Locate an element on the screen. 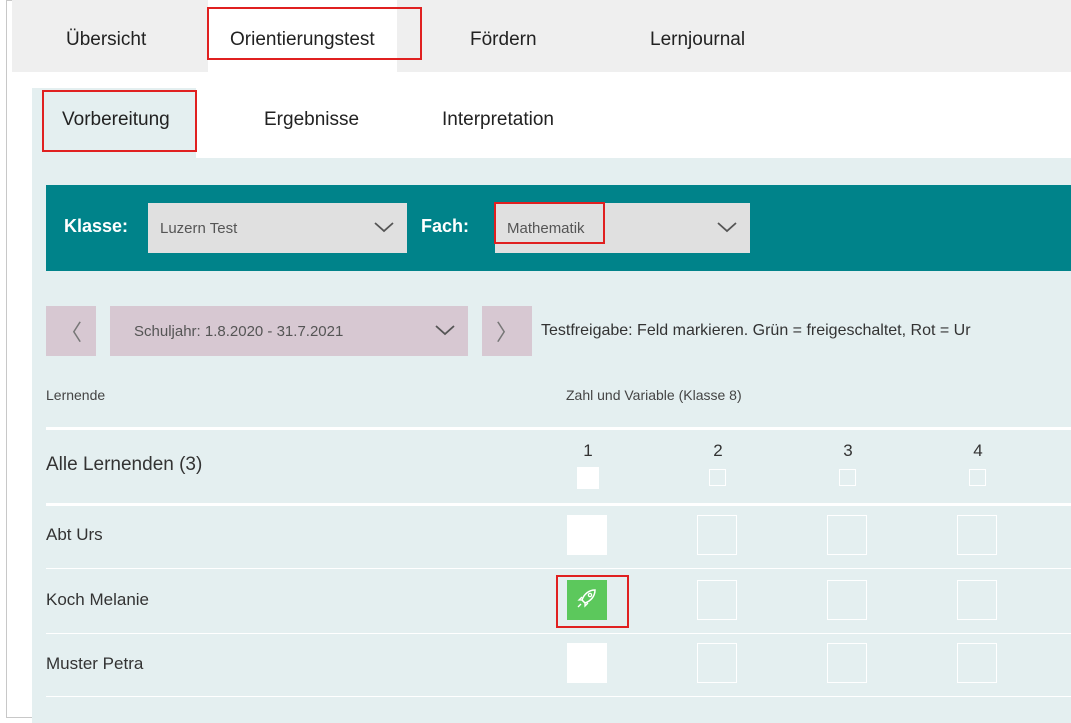 The width and height of the screenshot is (1071, 723). schuljahr-value: Schuljahr: 1.8.2020 - 31.7.2021 is located at coordinates (239, 331).